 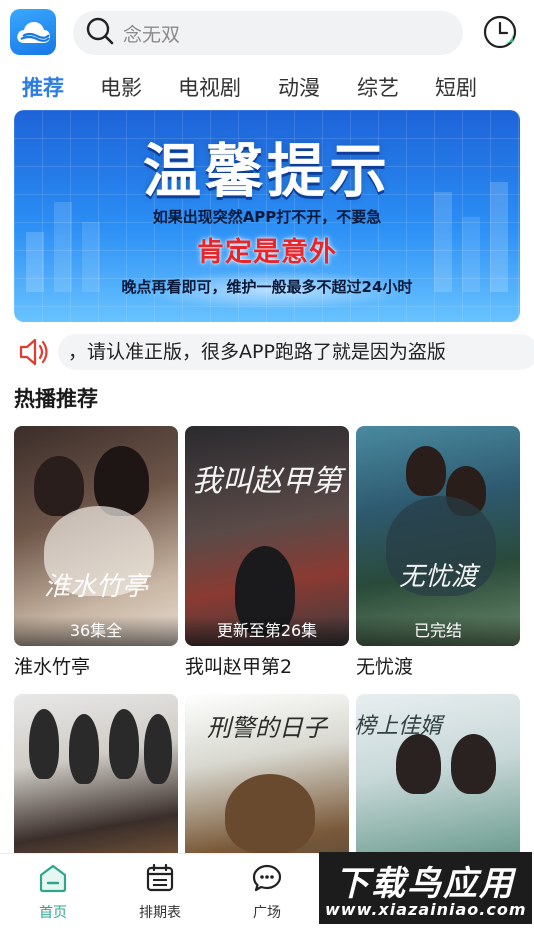 I want to click on video-title: 无忧渡, so click(x=438, y=665).